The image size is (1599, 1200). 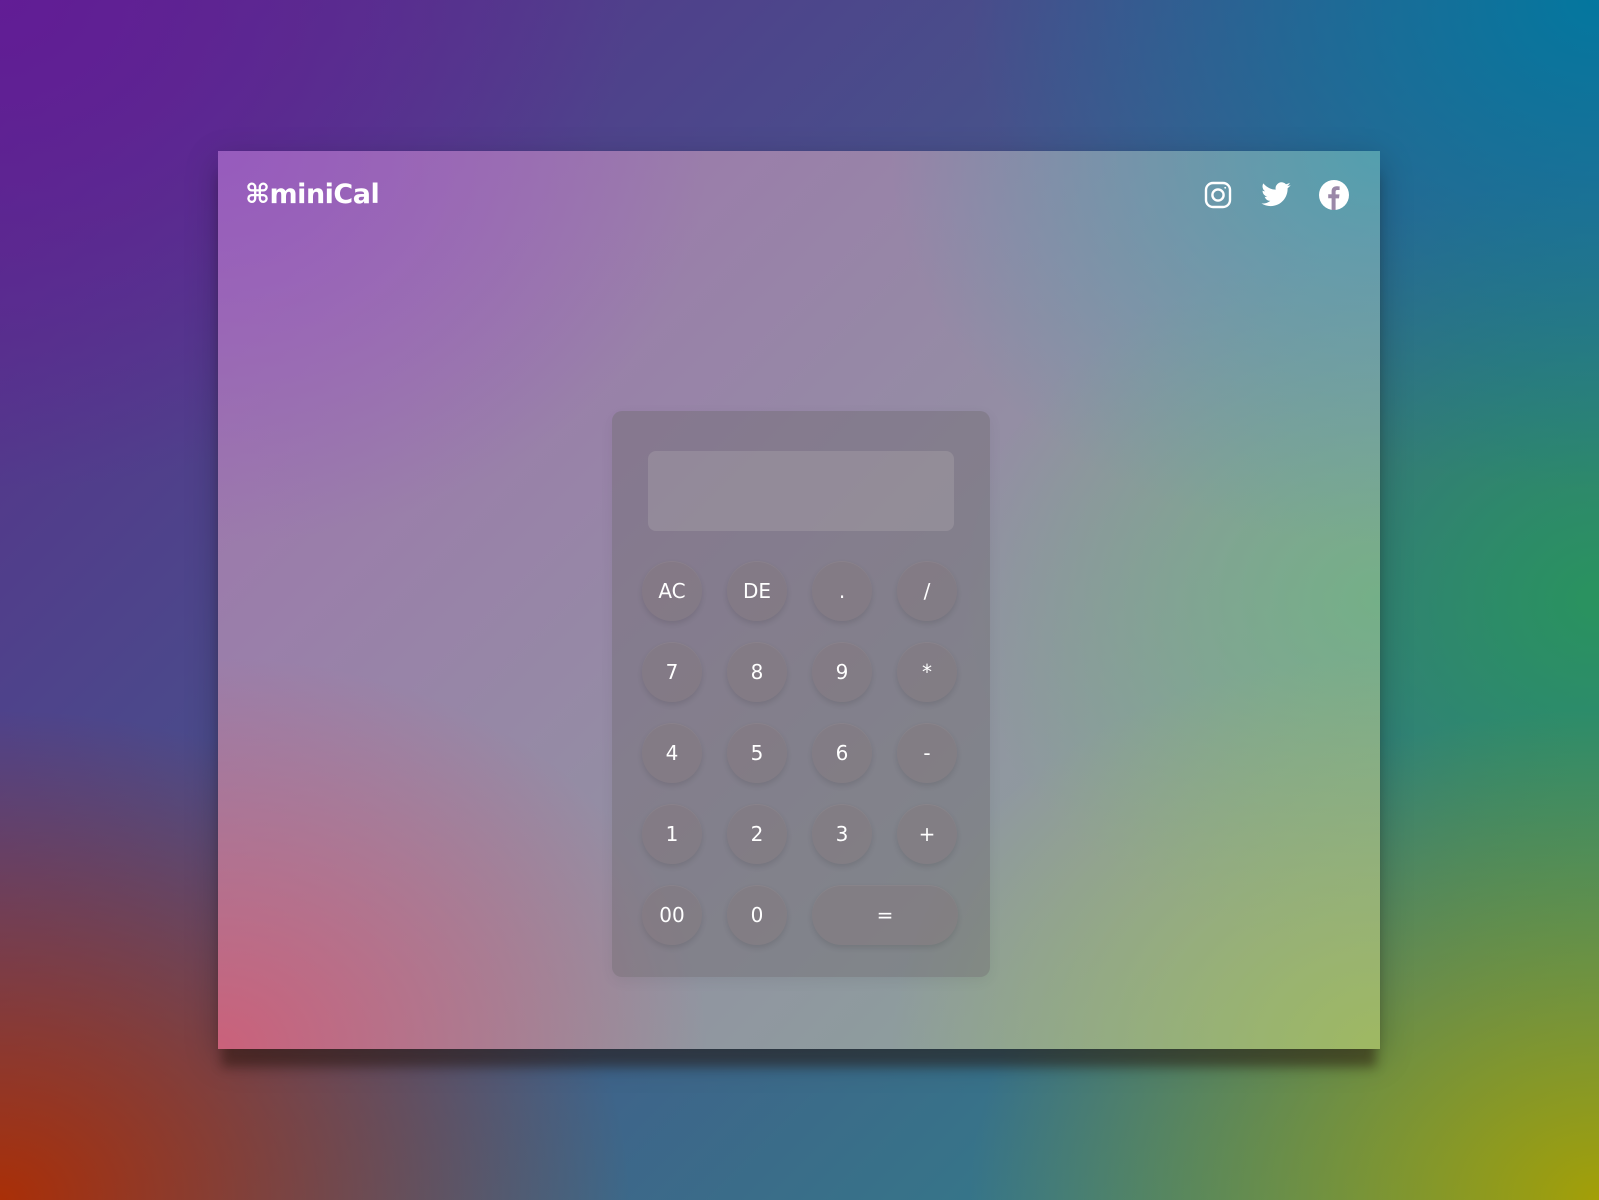 I want to click on key-equals: =, so click(x=885, y=915).